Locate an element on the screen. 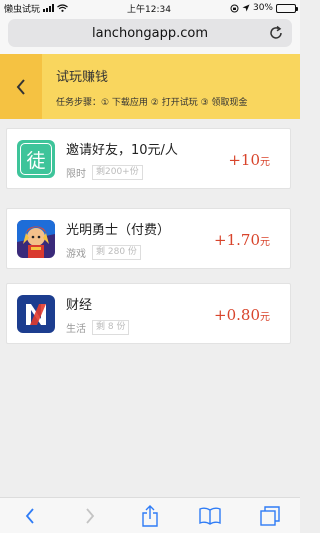 This screenshot has height=533, width=320. share-button is located at coordinates (150, 516).